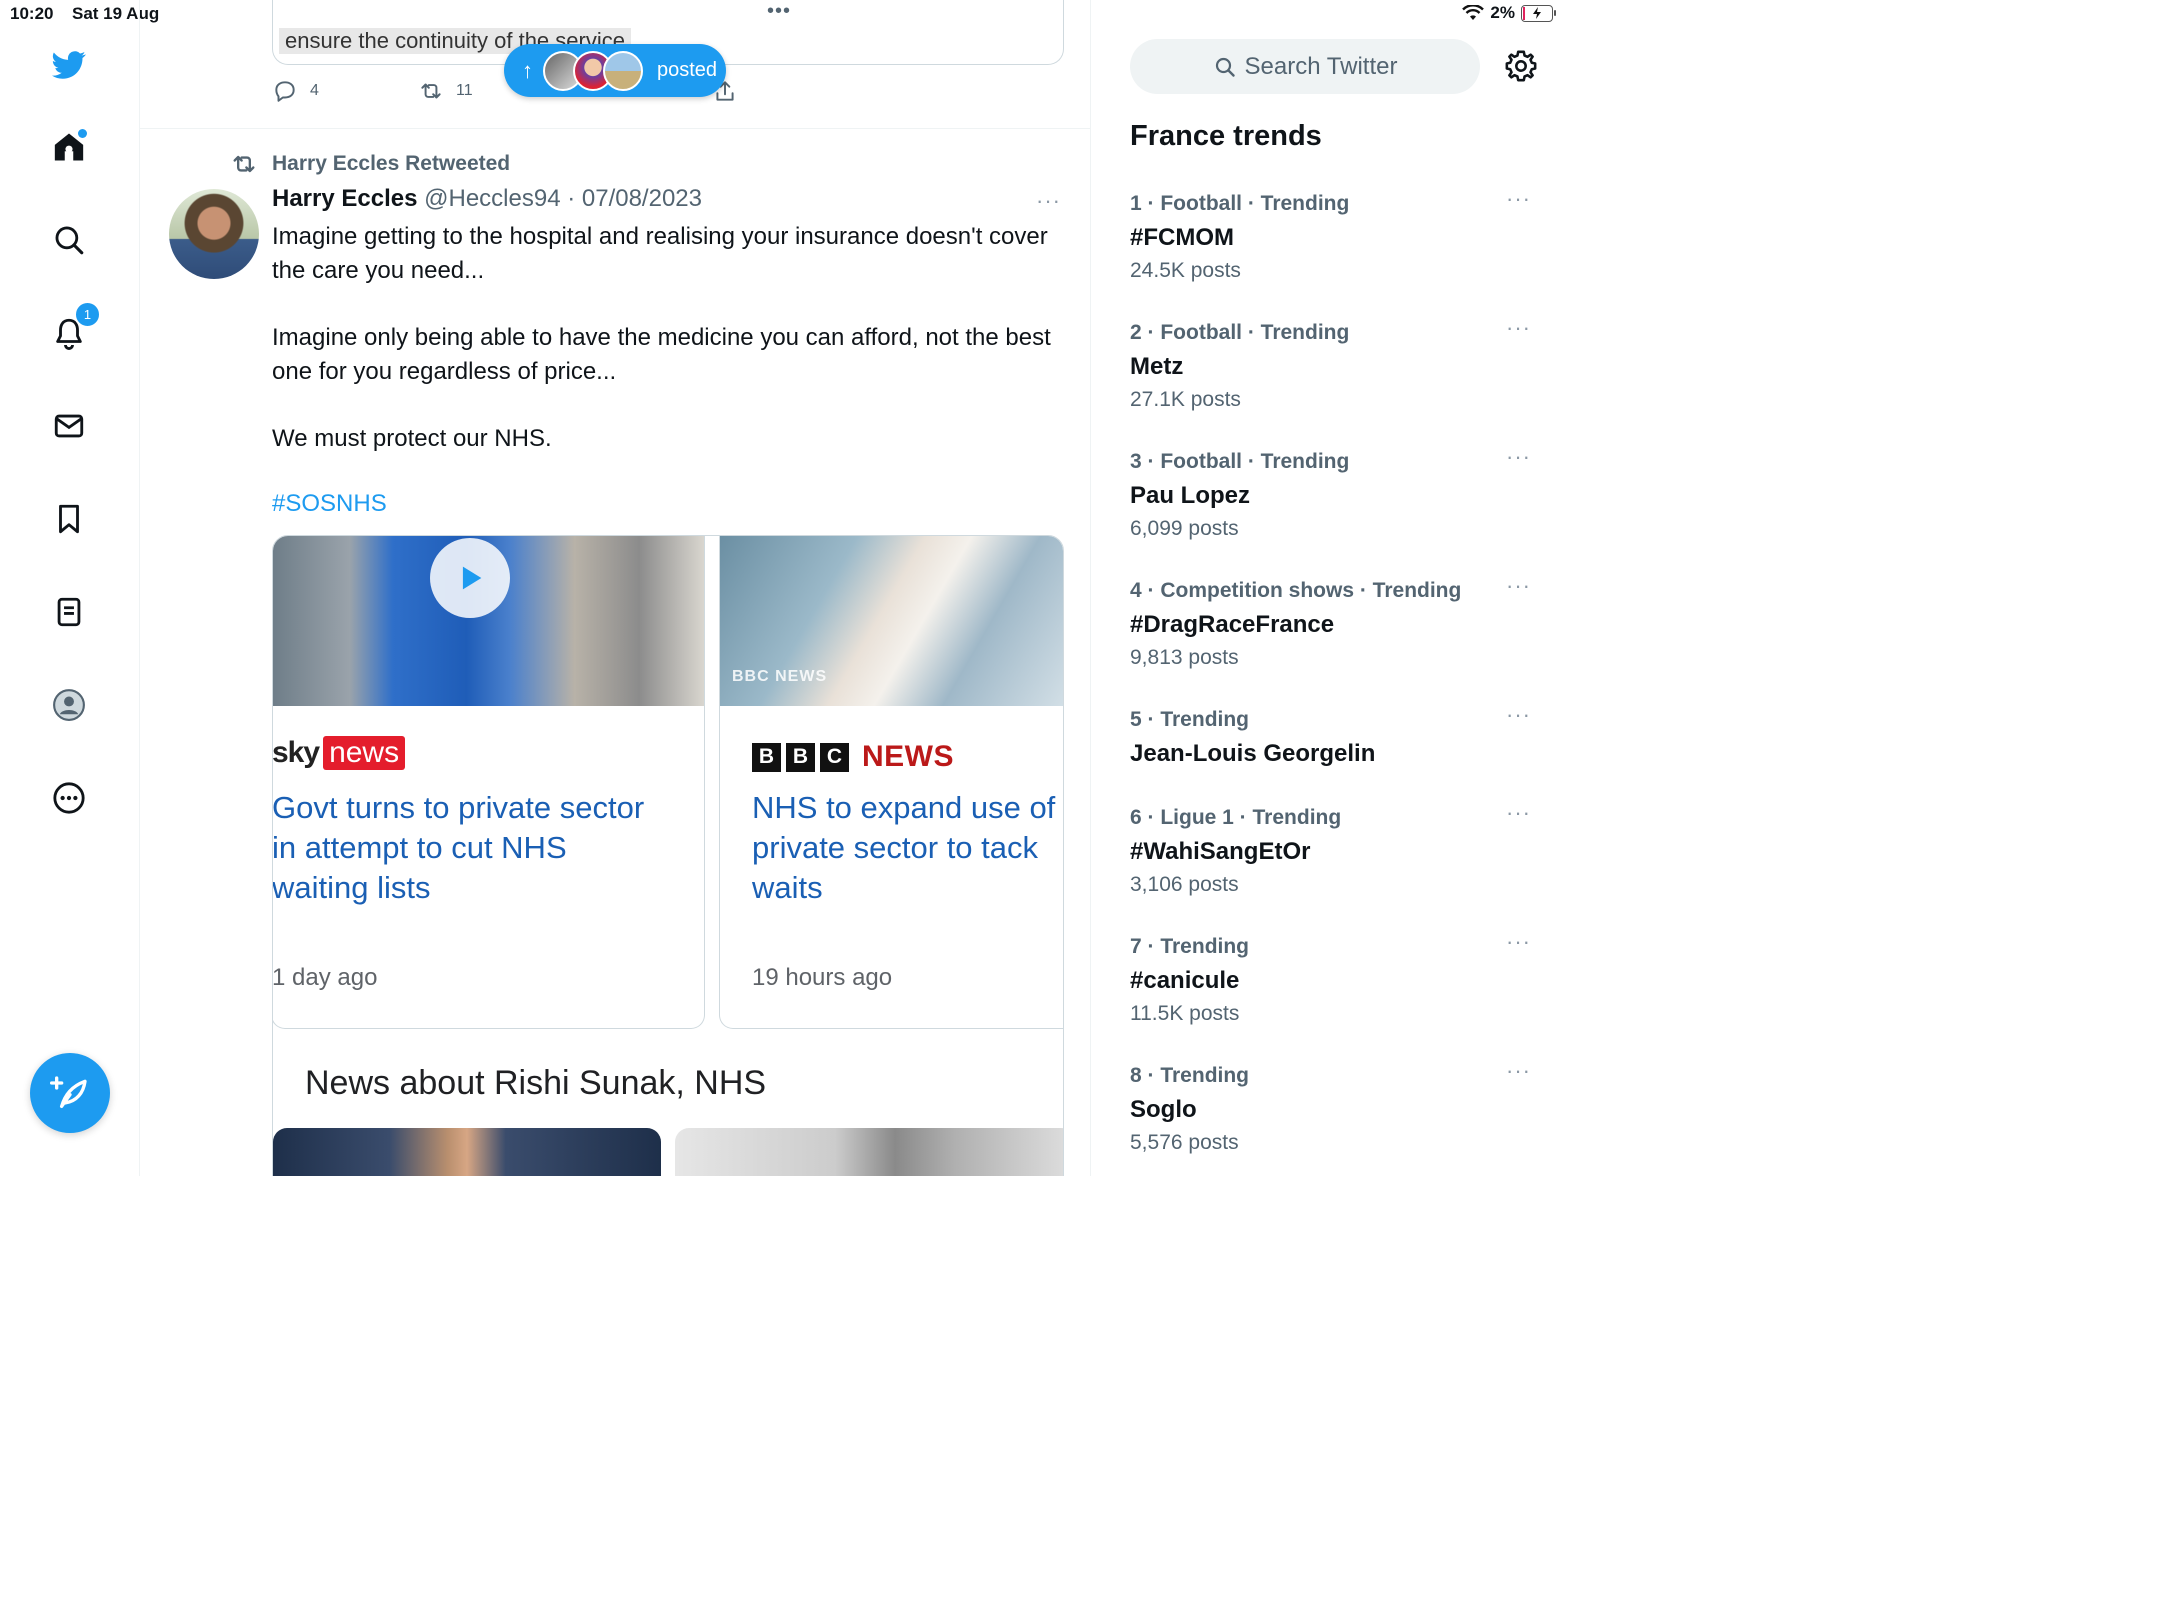 The image size is (2160, 1620). Describe the element at coordinates (344, 198) in the screenshot. I see `author-name: Harry Eccles` at that location.